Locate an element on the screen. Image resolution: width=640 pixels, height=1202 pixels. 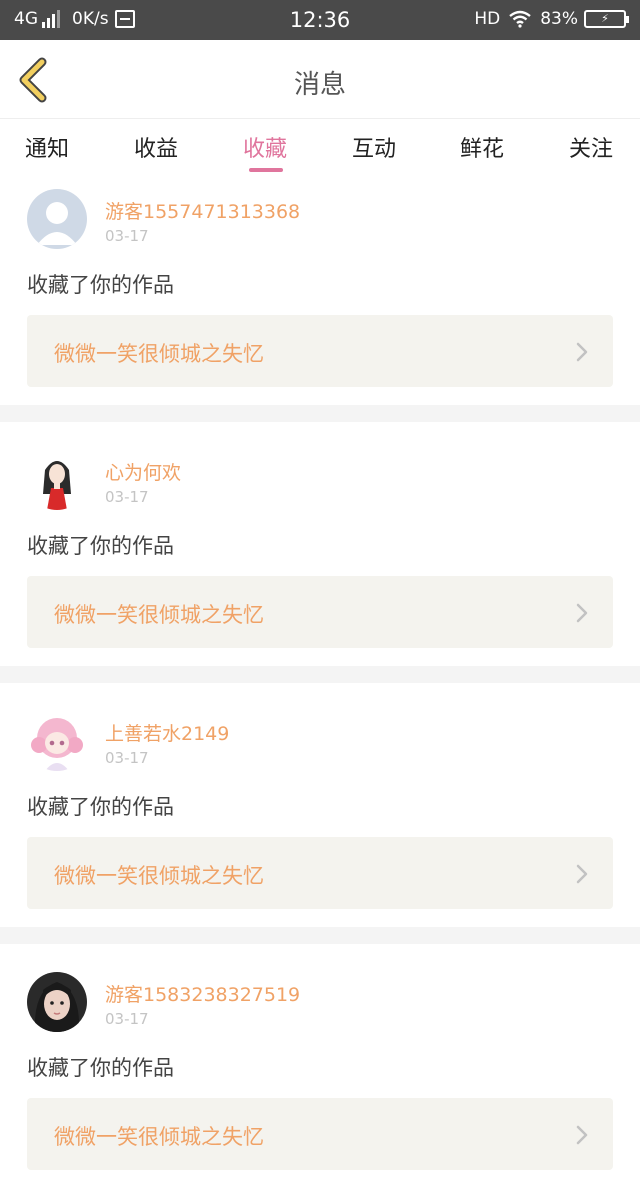
battery-icon: ⚡ is located at coordinates (606, 19).